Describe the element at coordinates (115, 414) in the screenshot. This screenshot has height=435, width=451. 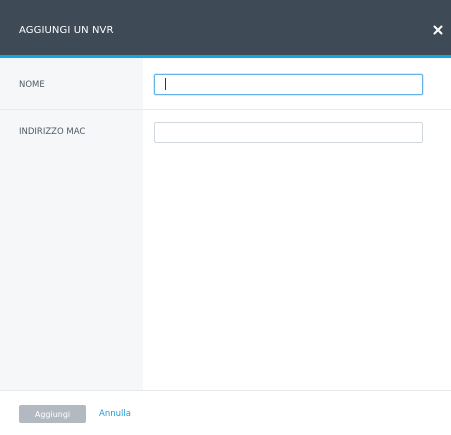
I see `cancel-link: Annulla` at that location.